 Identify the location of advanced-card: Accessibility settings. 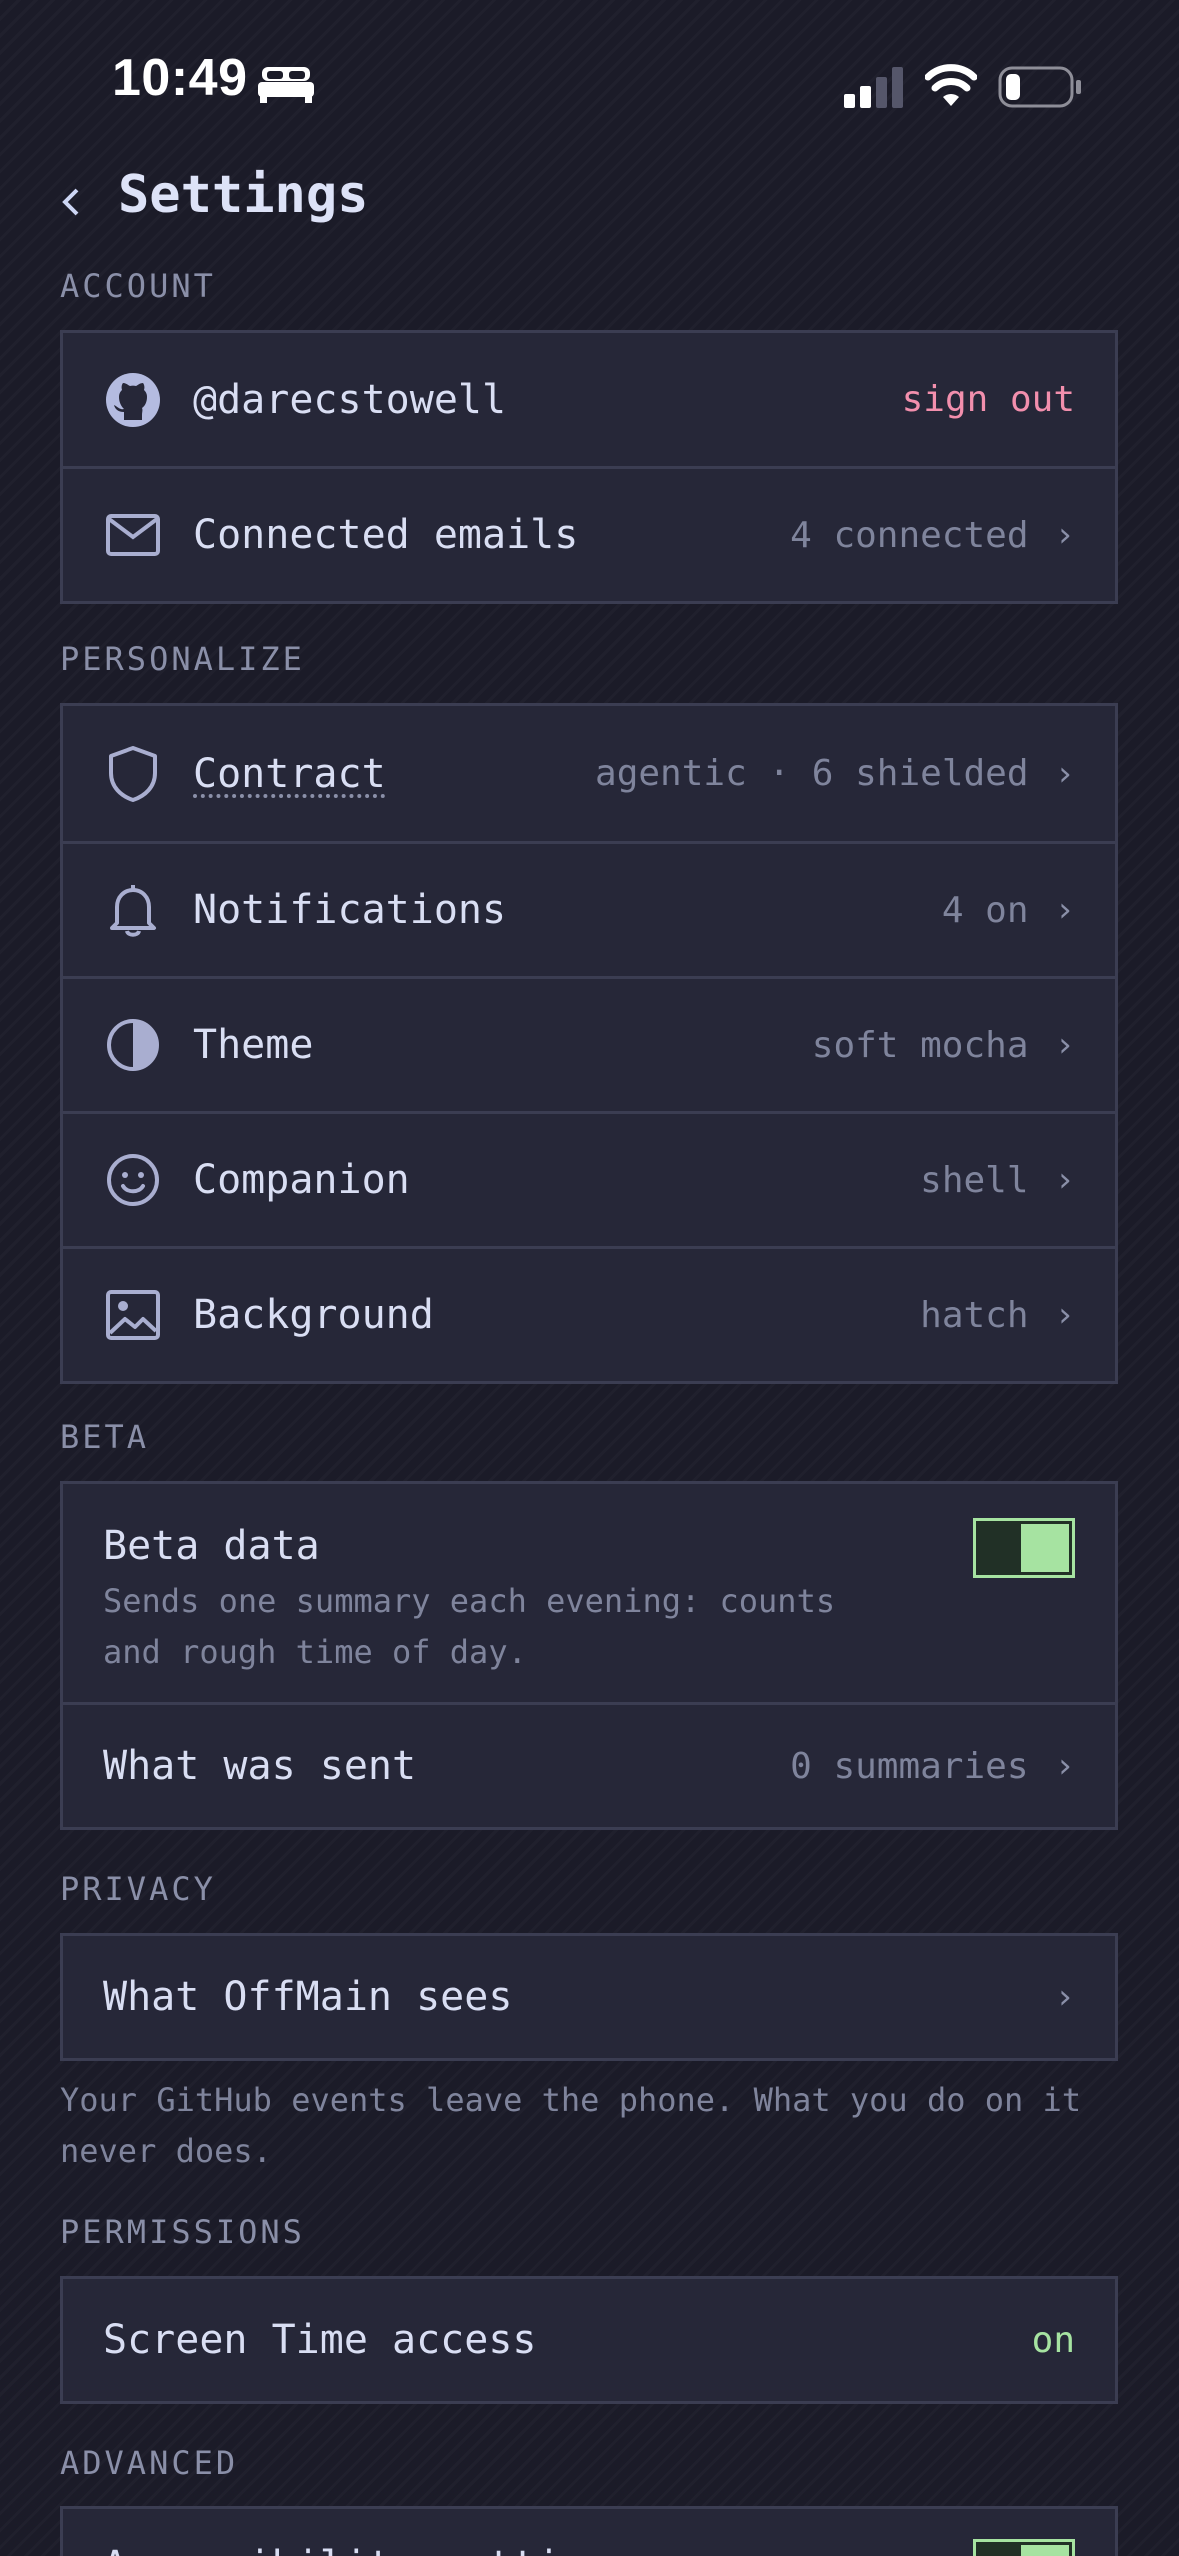
(589, 2531).